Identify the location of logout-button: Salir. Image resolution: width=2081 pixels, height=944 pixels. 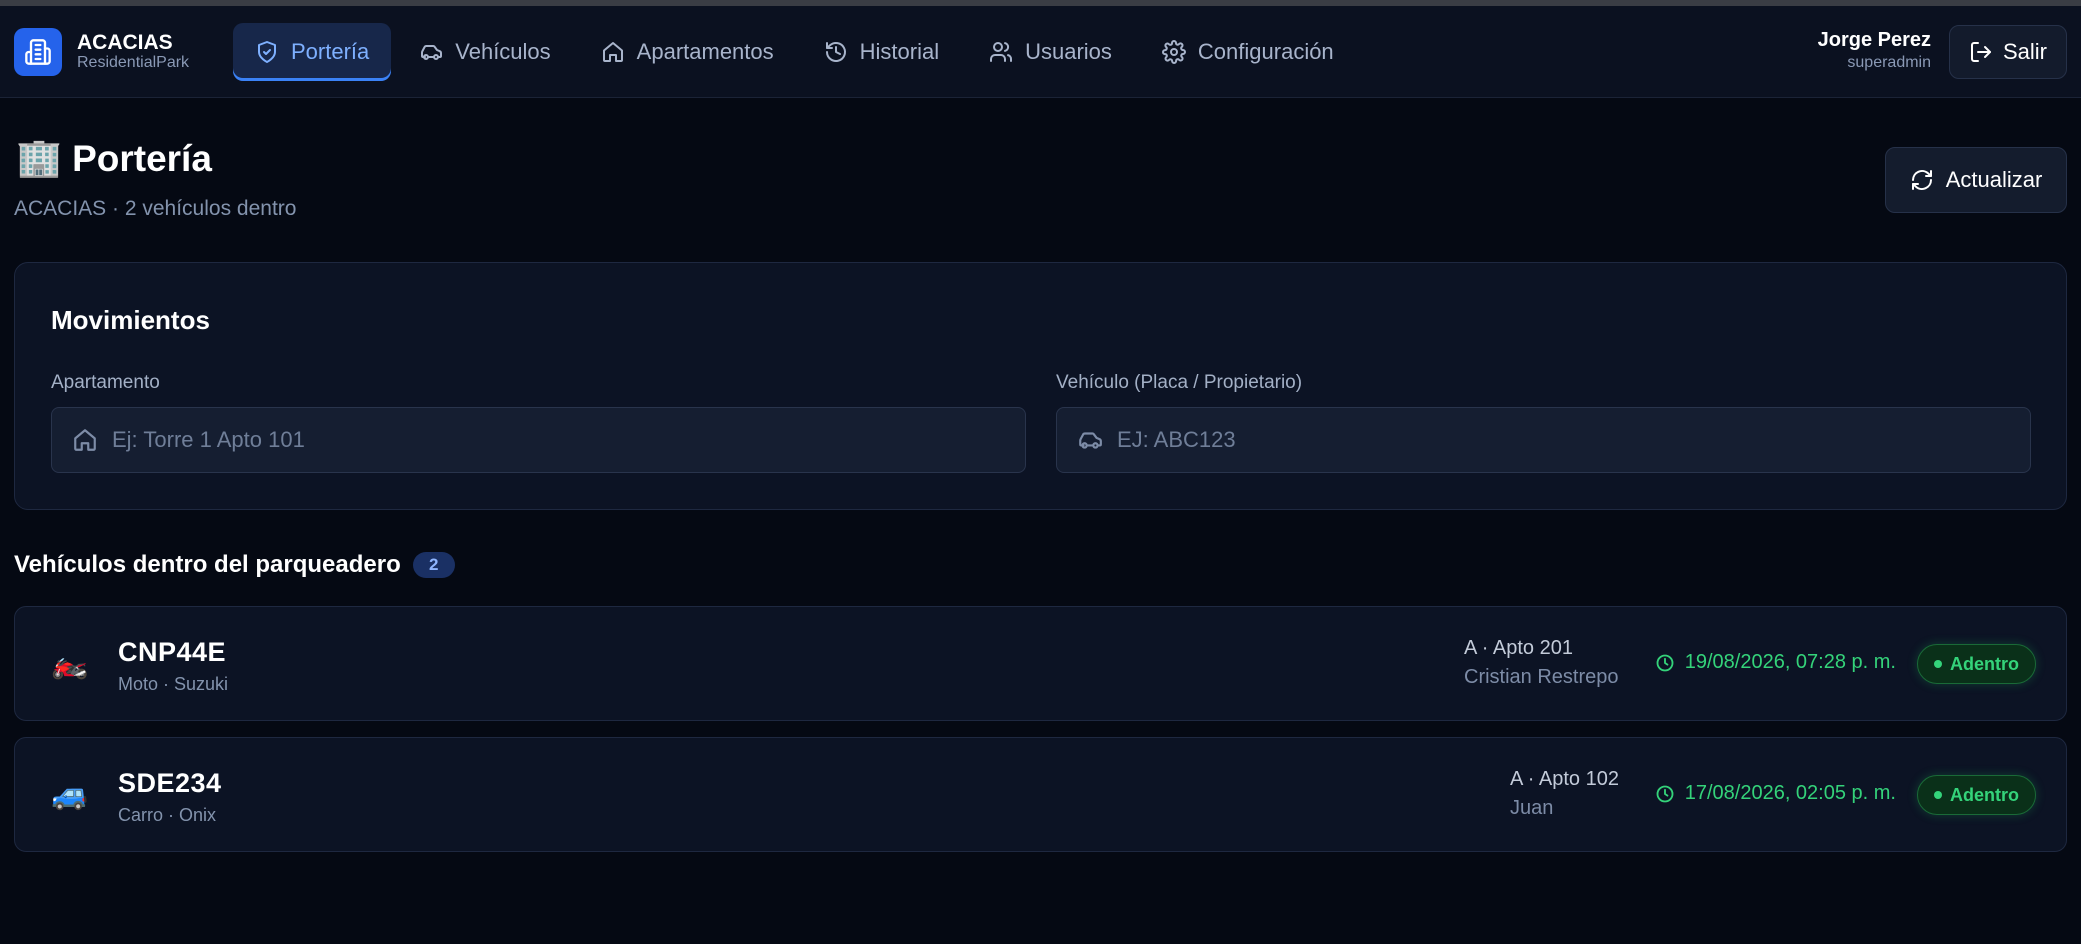
(2008, 52).